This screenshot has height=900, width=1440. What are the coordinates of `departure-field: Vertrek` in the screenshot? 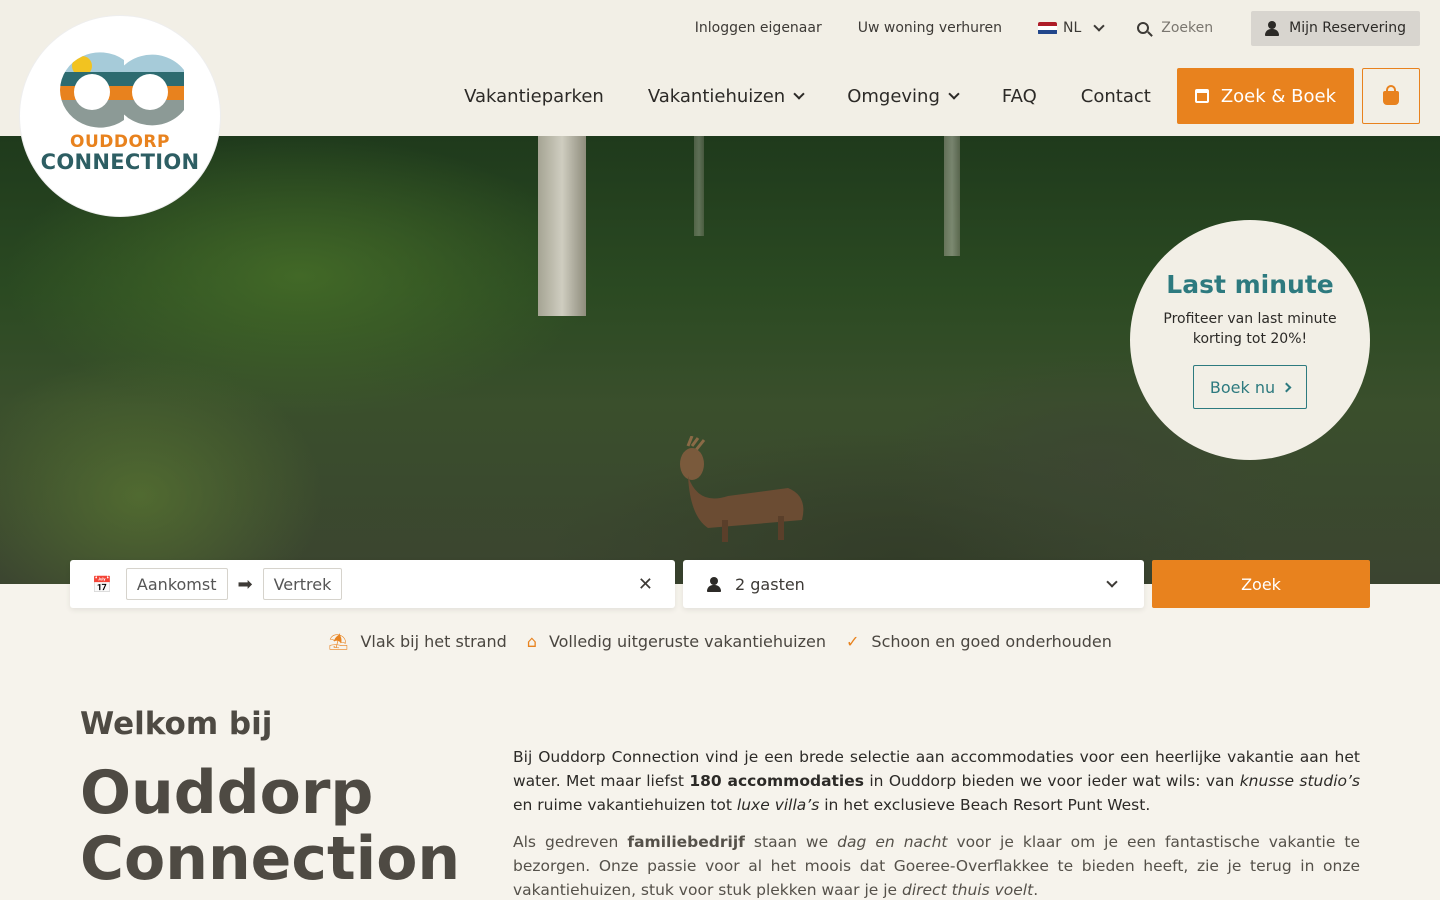 It's located at (302, 584).